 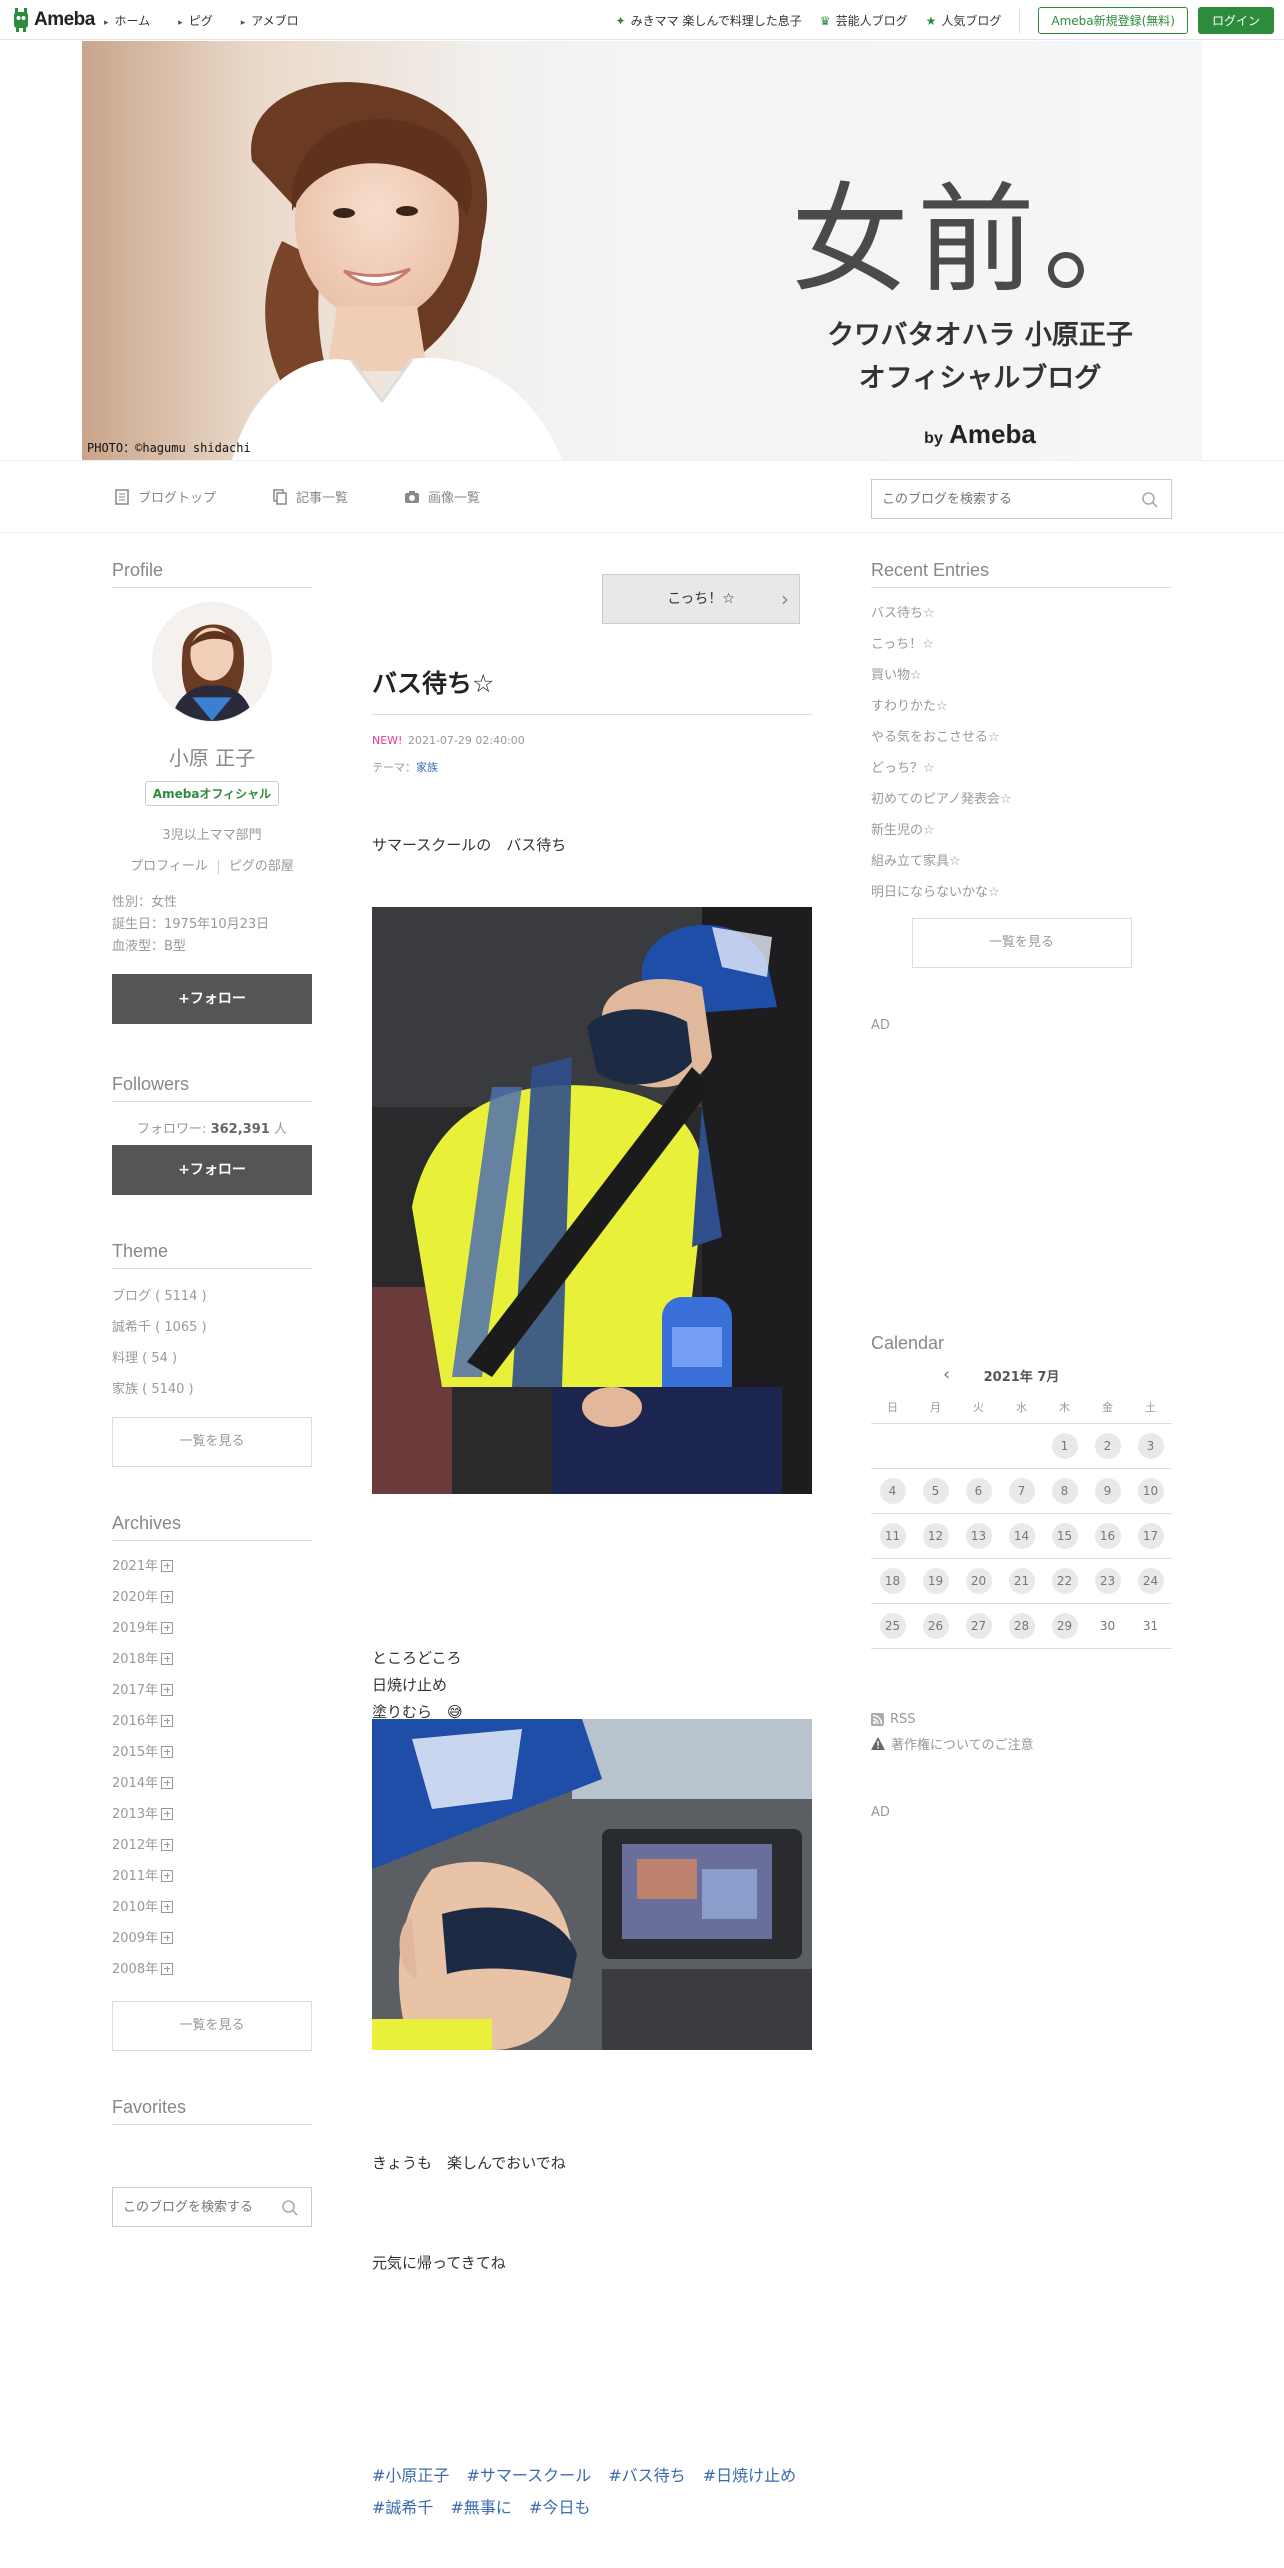 What do you see at coordinates (410, 2475) in the screenshot?
I see `hashtag-link: #小原正子` at bounding box center [410, 2475].